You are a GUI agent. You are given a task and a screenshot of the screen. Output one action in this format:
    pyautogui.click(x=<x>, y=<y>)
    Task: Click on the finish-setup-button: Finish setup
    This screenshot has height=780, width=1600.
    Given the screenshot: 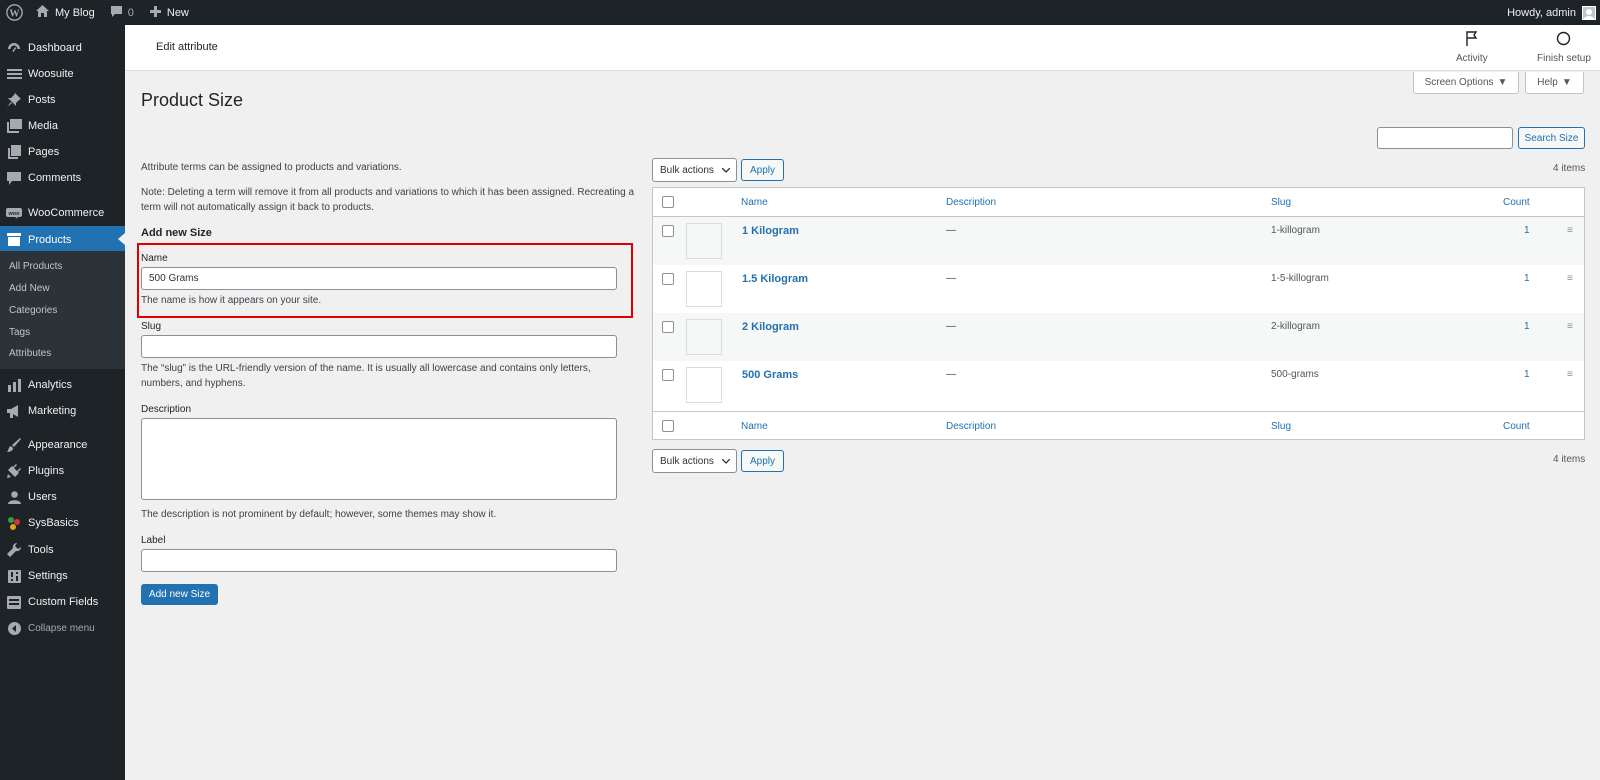 What is the action you would take?
    pyautogui.click(x=1564, y=47)
    